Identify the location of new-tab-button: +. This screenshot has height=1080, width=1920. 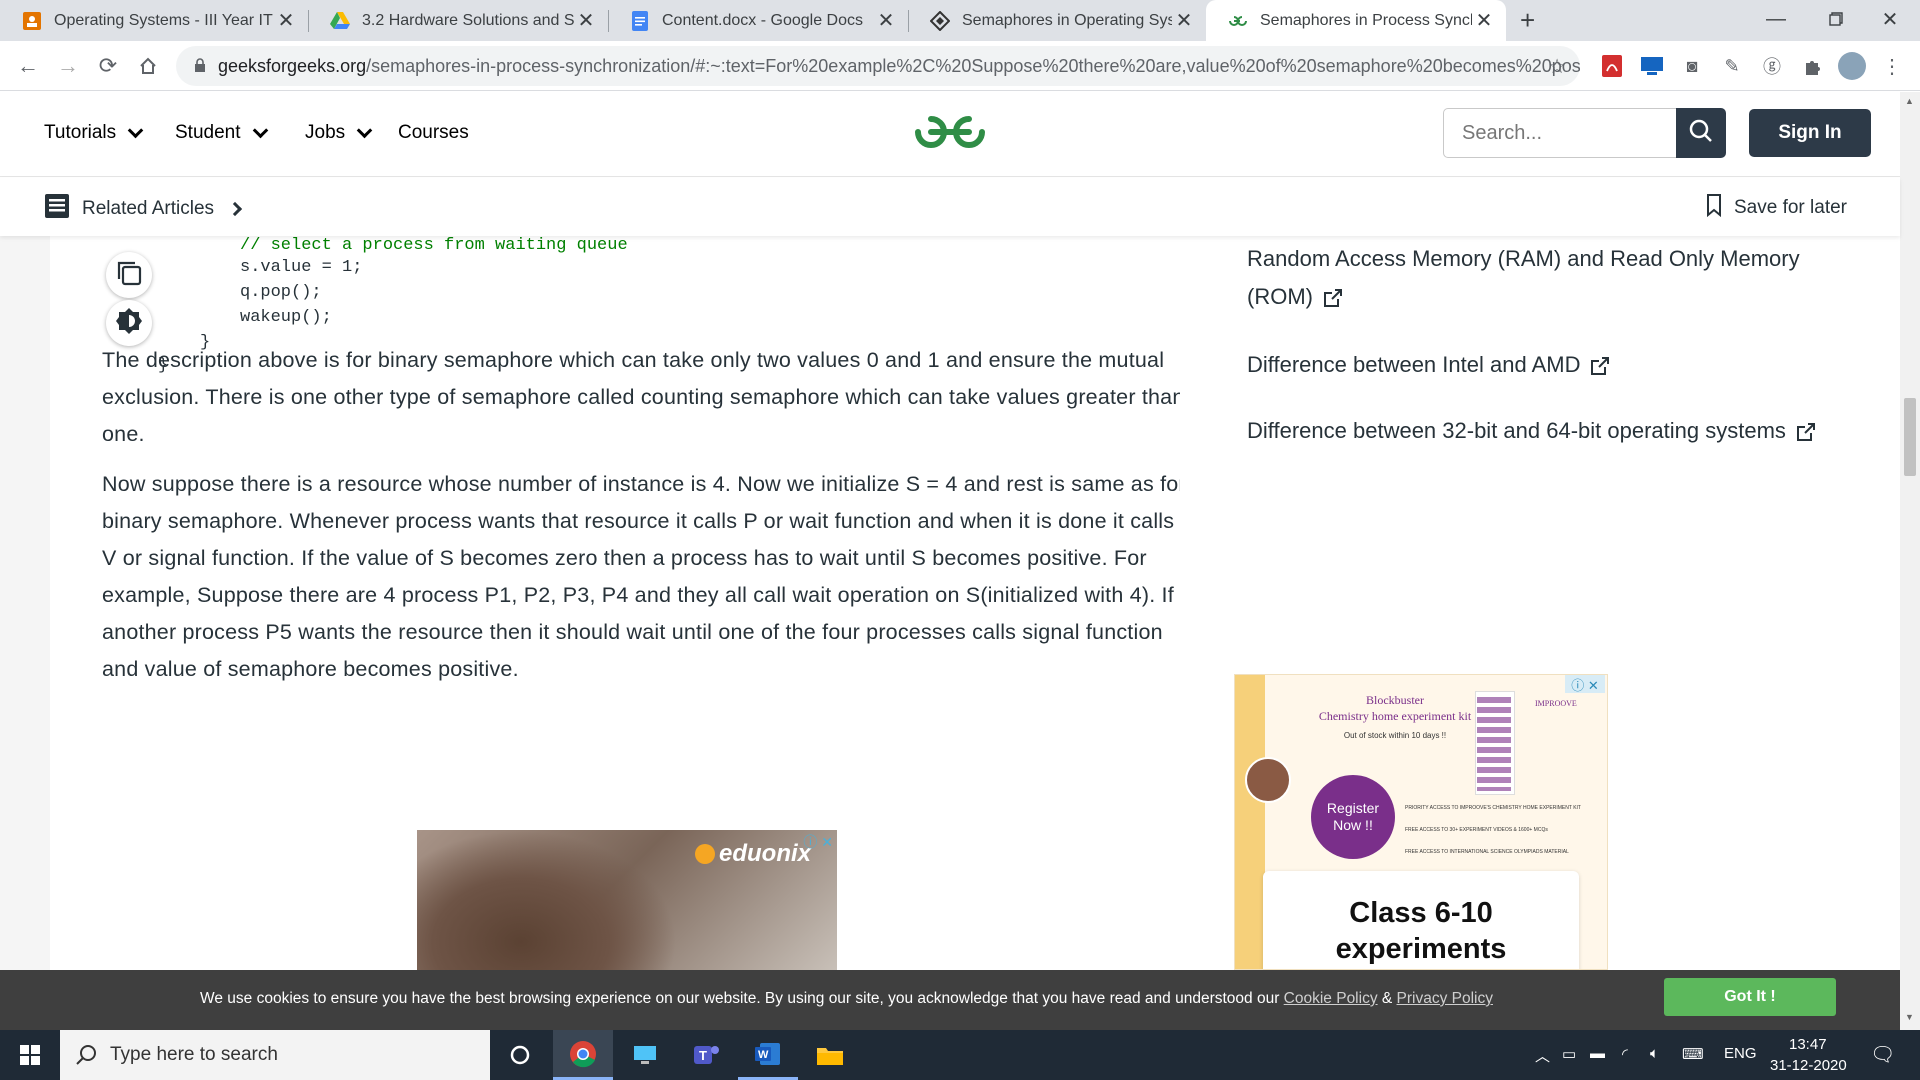
(1532, 20).